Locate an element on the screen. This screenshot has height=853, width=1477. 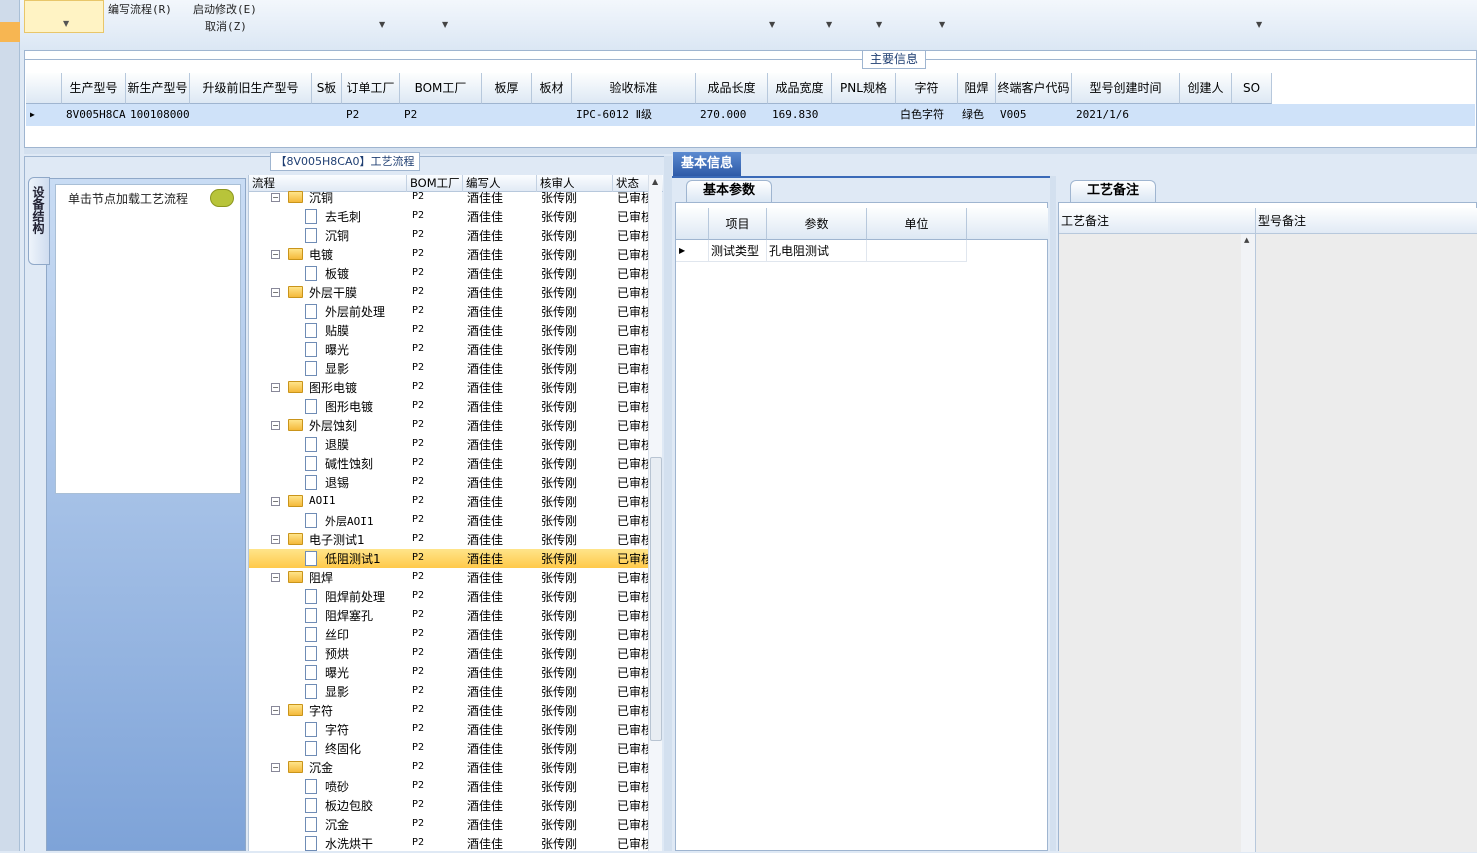
tree-row: 贴膜 P2 酒佳佳 张传刚 已审核 is located at coordinates (449, 330).